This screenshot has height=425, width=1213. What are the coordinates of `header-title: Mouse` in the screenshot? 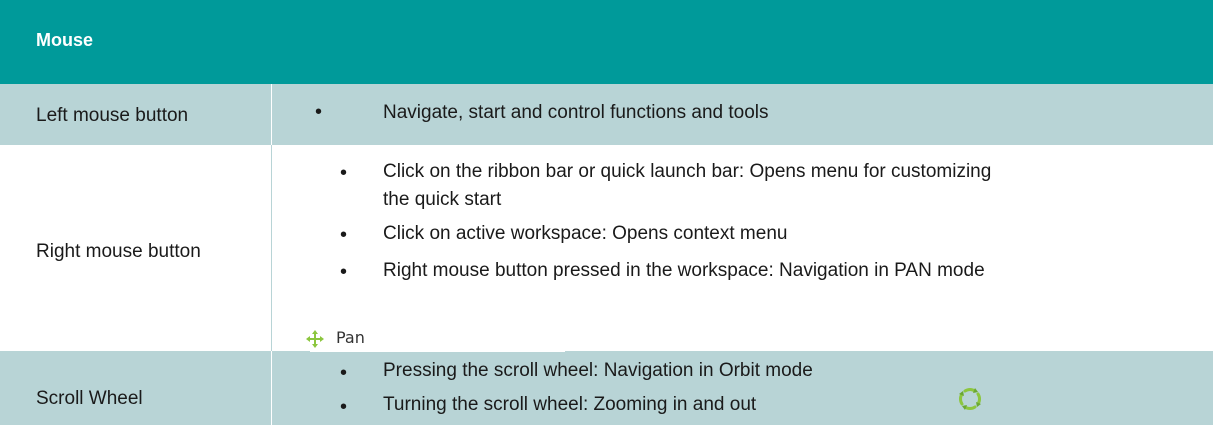 It's located at (65, 40).